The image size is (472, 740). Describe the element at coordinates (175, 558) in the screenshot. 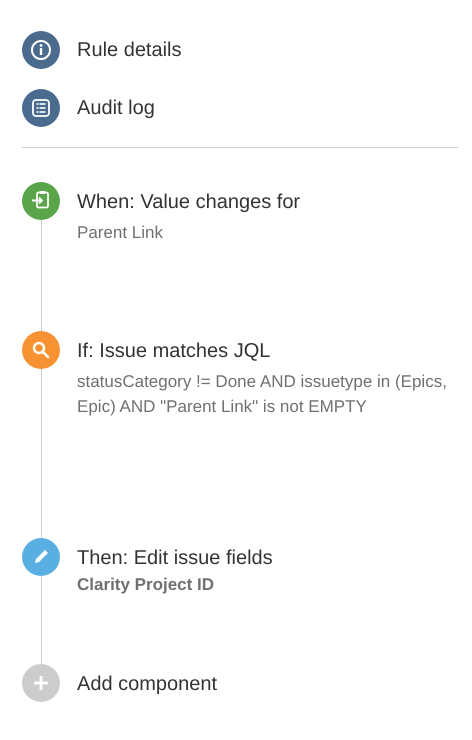

I see `step-title: Then: Edit issue fields` at that location.